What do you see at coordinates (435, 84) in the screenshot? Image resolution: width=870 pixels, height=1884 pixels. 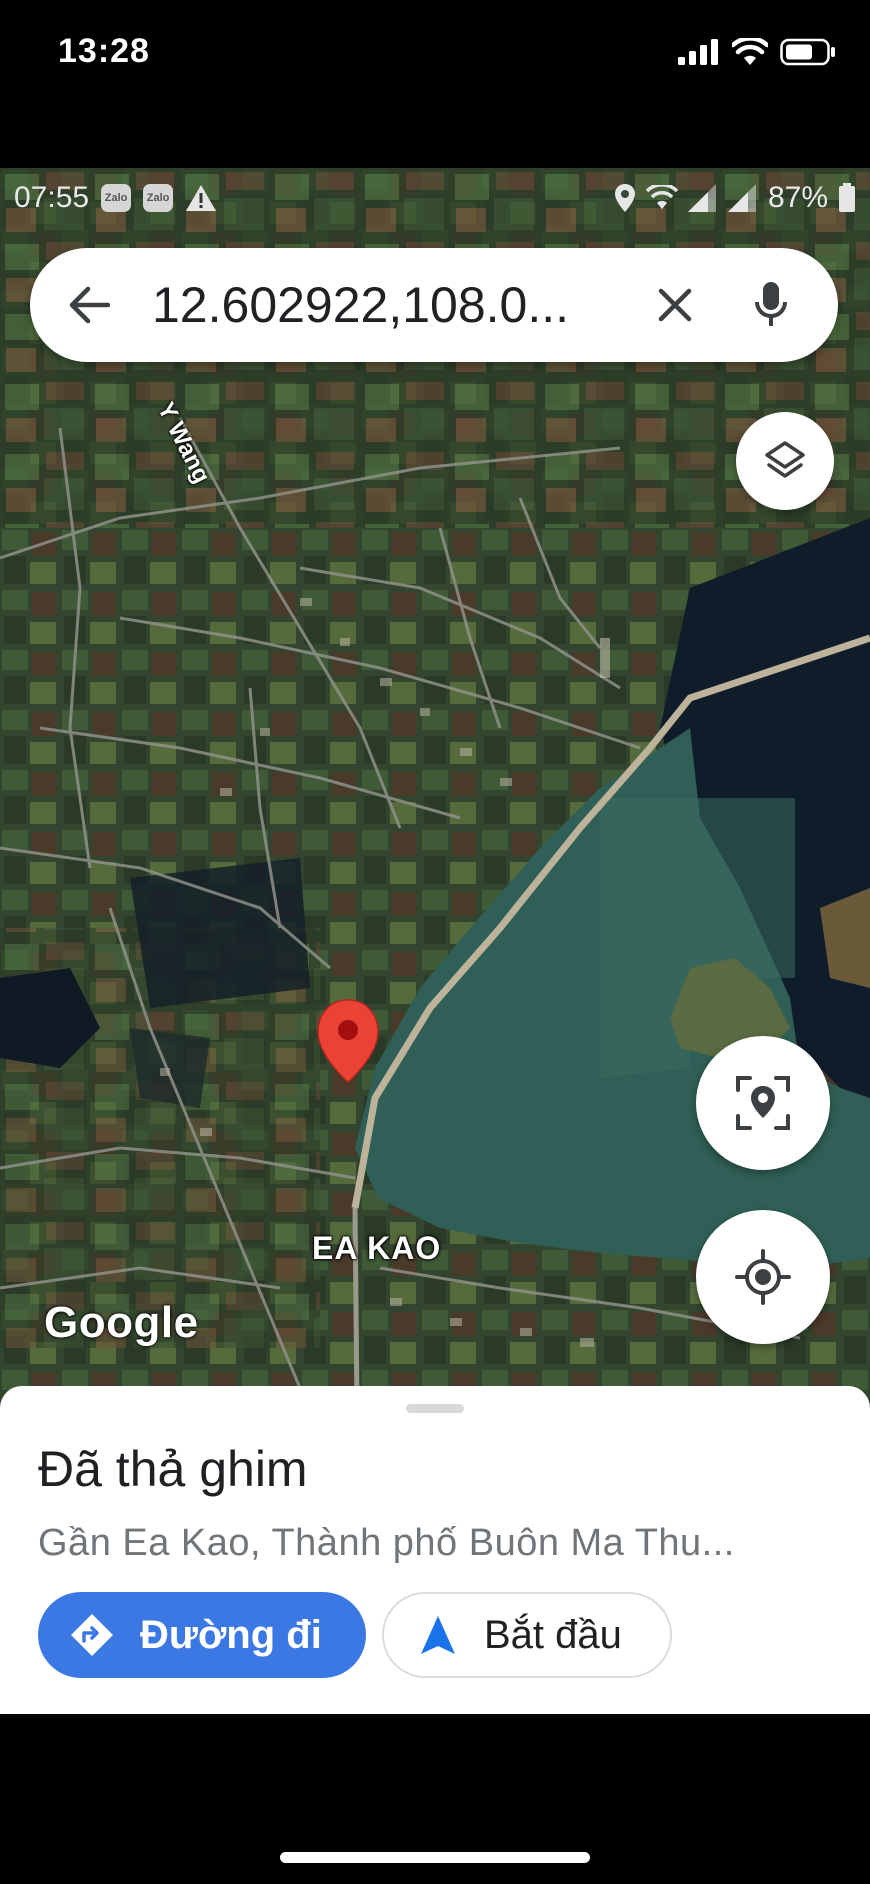 I see `ios-status-bar: 13:28` at bounding box center [435, 84].